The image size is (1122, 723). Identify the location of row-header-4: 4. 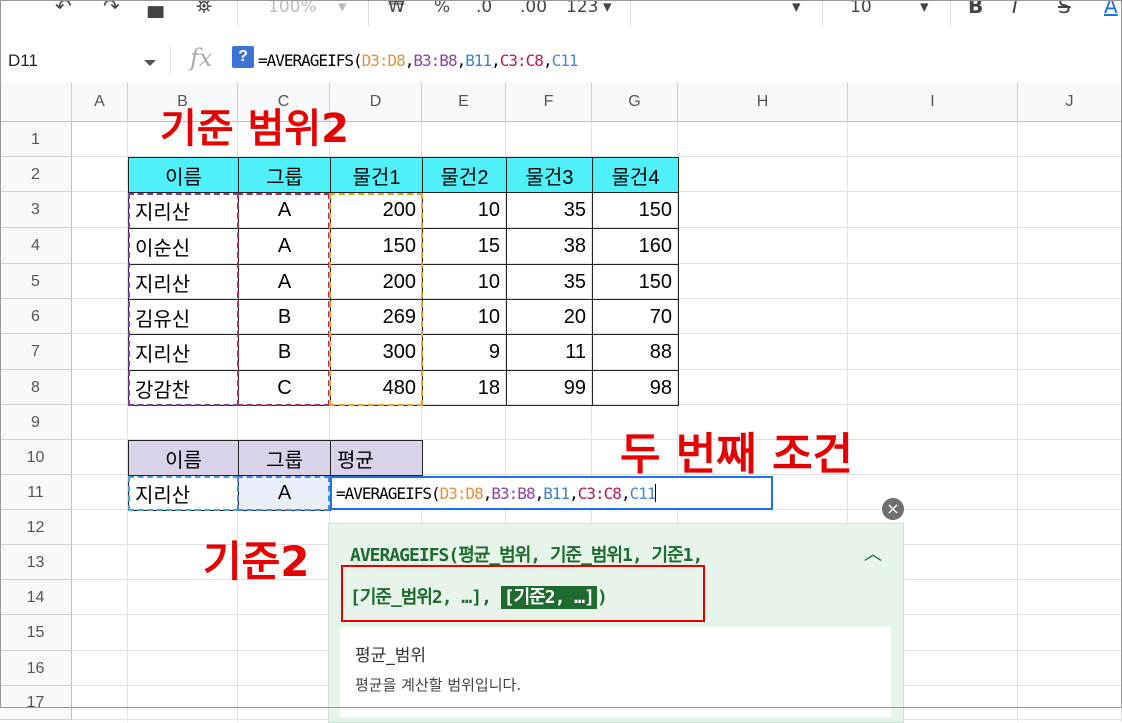
(36, 246).